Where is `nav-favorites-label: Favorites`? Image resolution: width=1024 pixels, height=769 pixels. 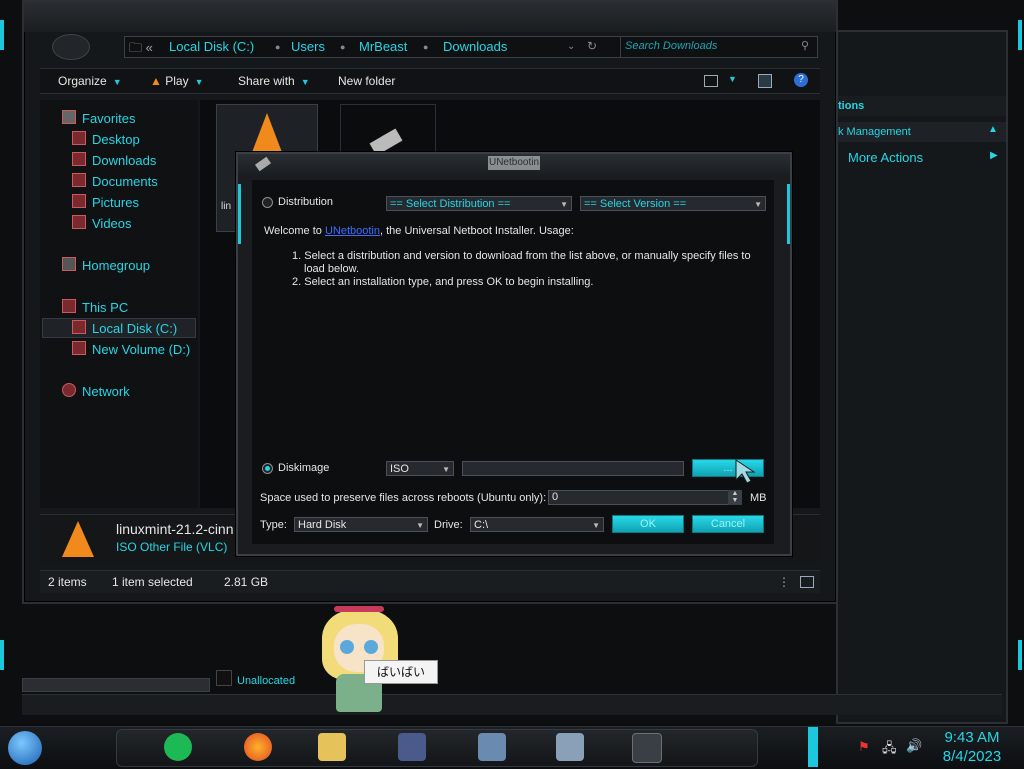
nav-favorites-label: Favorites is located at coordinates (109, 118).